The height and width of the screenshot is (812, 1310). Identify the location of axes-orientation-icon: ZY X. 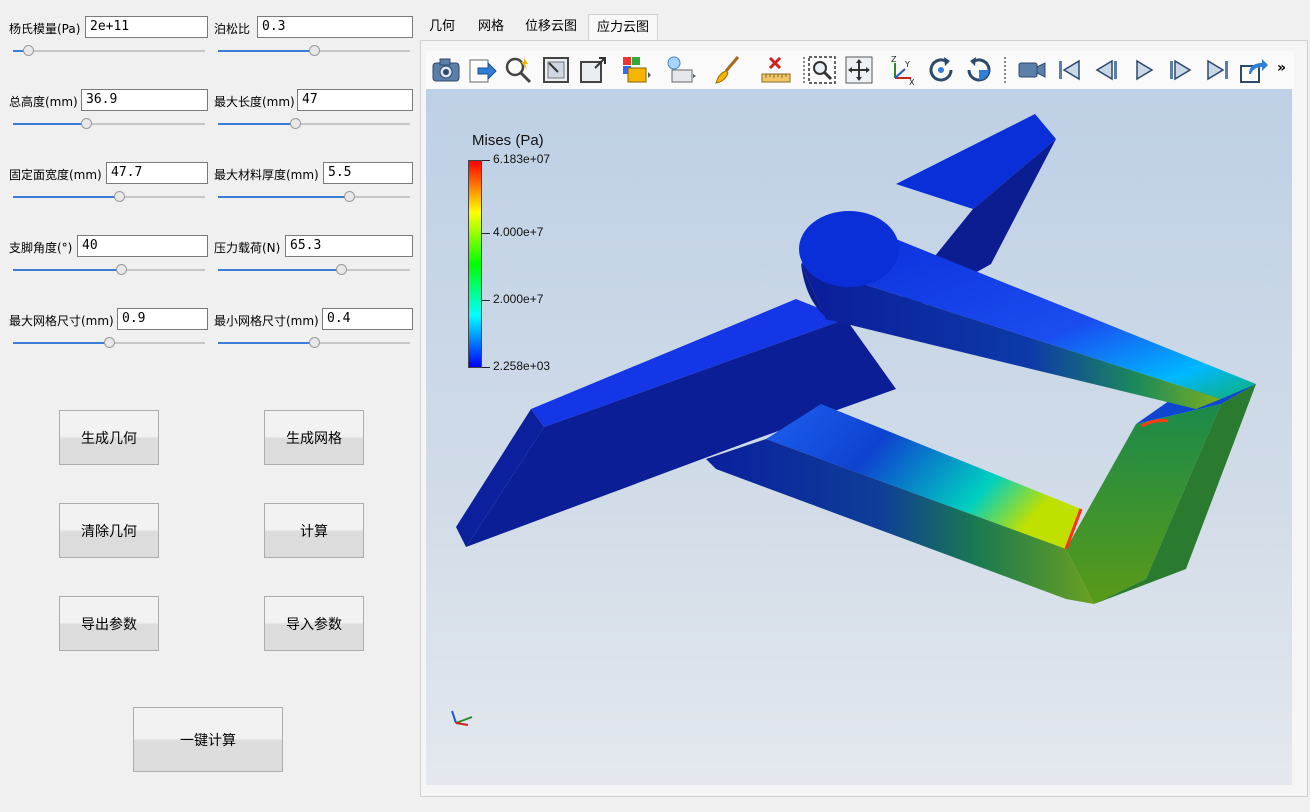
(903, 70).